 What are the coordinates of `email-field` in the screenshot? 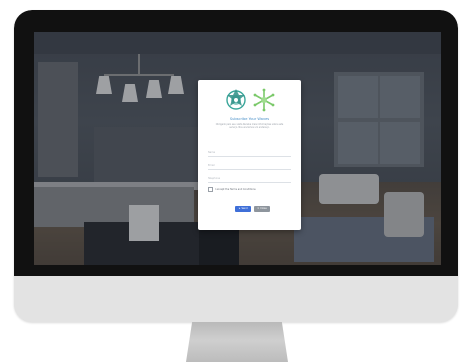 It's located at (249, 166).